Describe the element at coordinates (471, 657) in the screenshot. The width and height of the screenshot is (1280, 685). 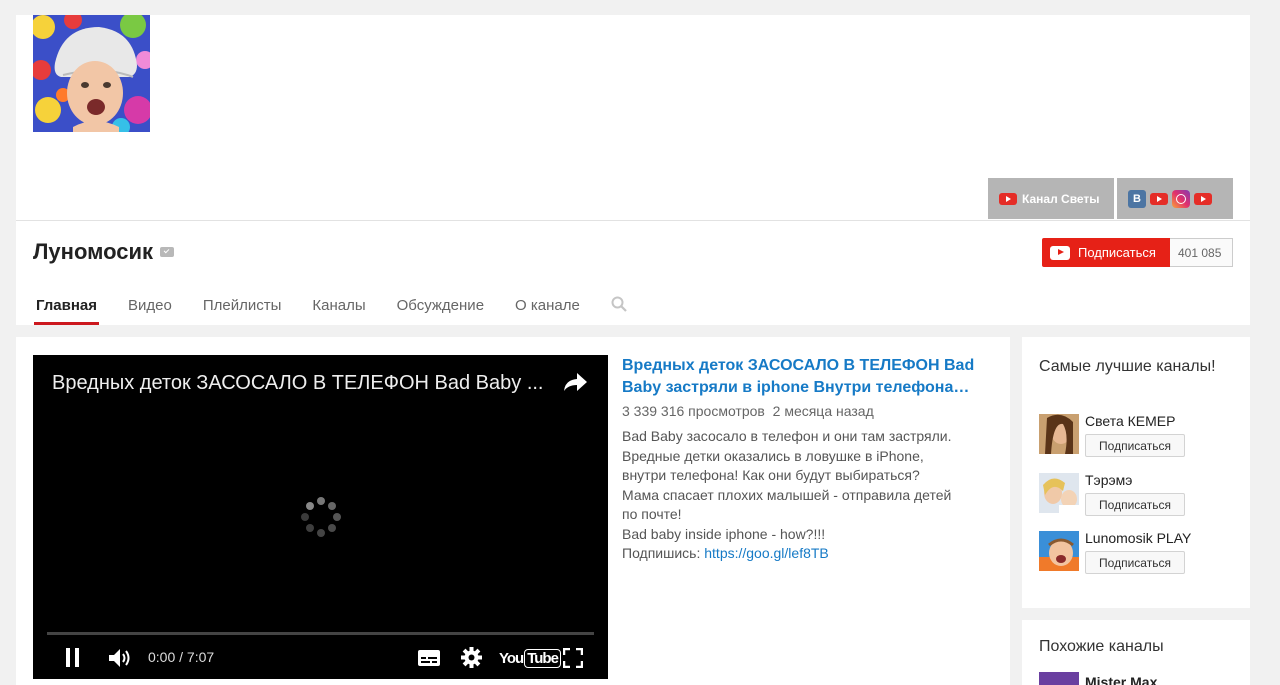
I see `settings-gear-icon` at that location.